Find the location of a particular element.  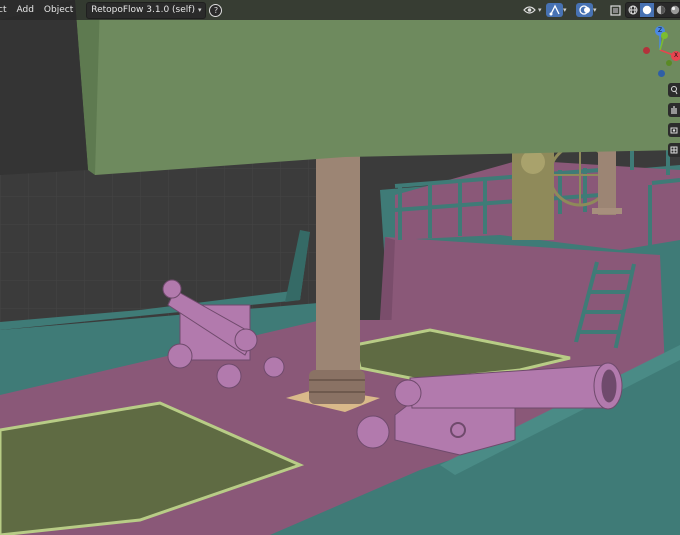

material-shading-icon is located at coordinates (661, 10).